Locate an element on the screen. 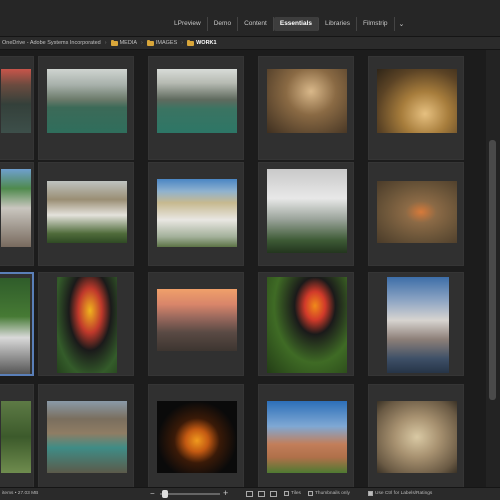  thumbnail-cell-selected is located at coordinates (17, 324).